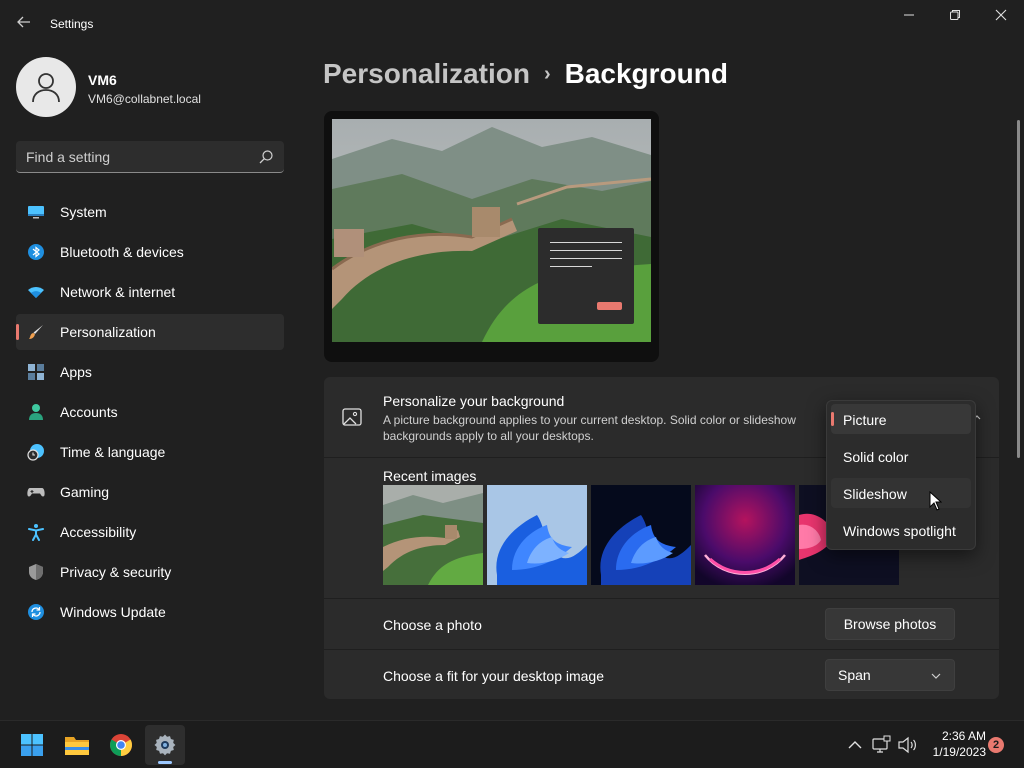  I want to click on maximize-button, so click(955, 16).